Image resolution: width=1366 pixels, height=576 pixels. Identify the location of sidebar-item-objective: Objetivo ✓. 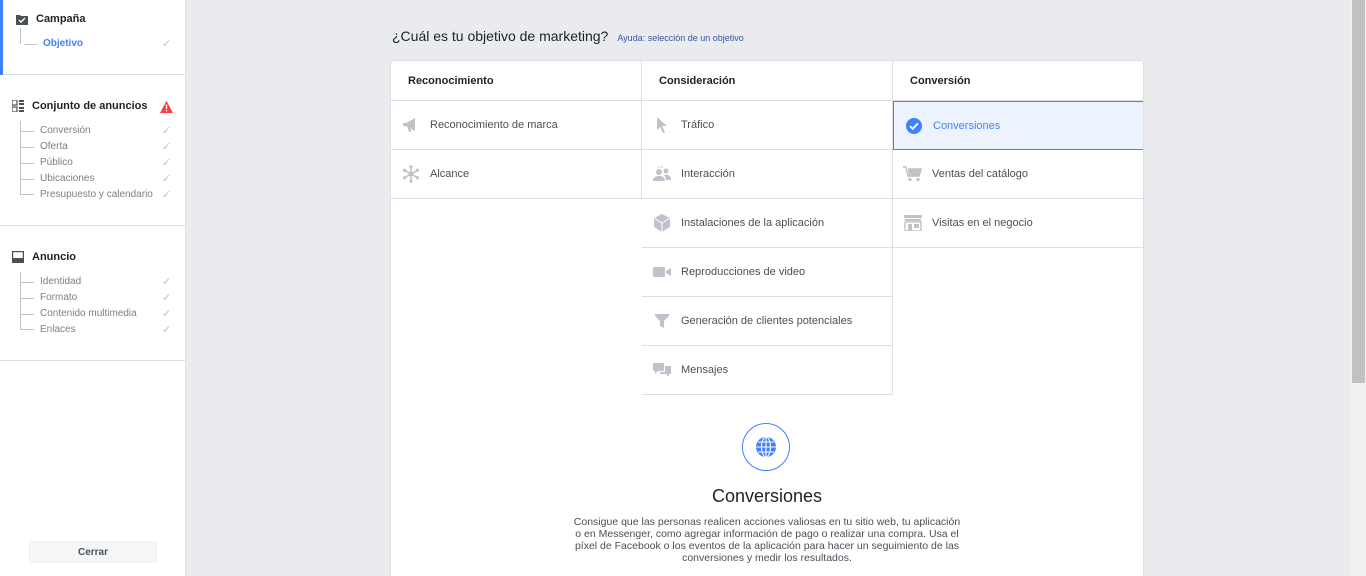
(92, 44).